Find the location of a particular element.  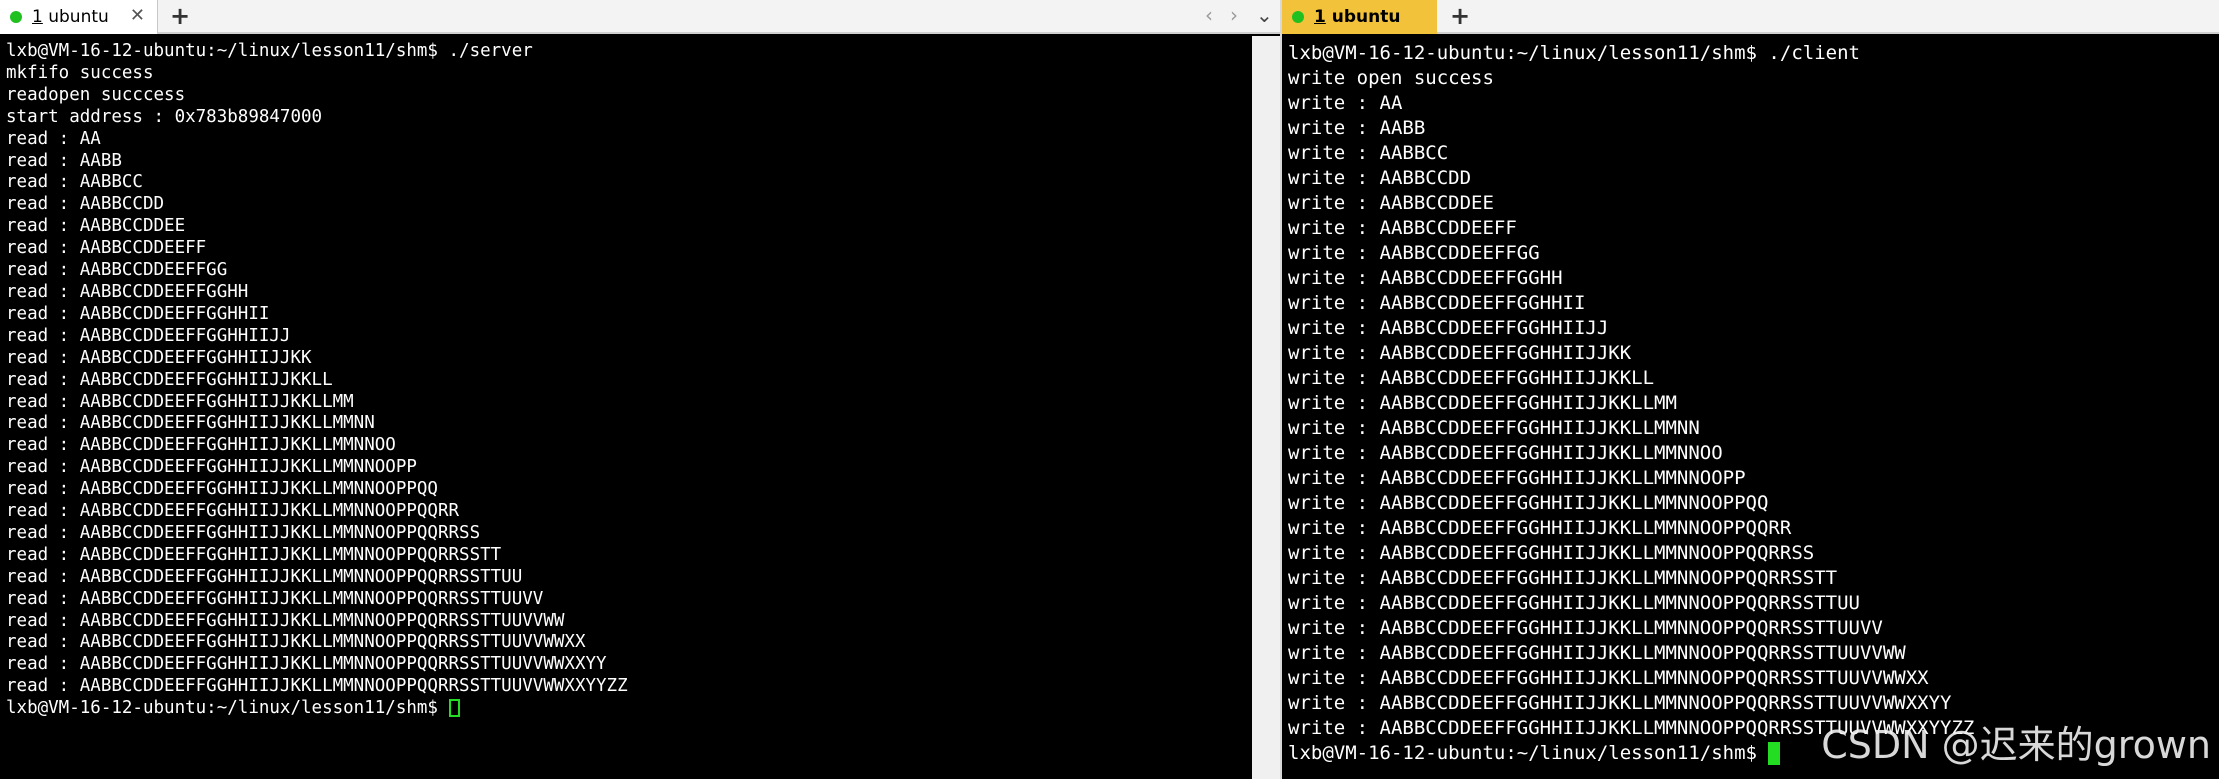

terminal-line: read : AABBCCDDEEFFGG is located at coordinates (117, 270).